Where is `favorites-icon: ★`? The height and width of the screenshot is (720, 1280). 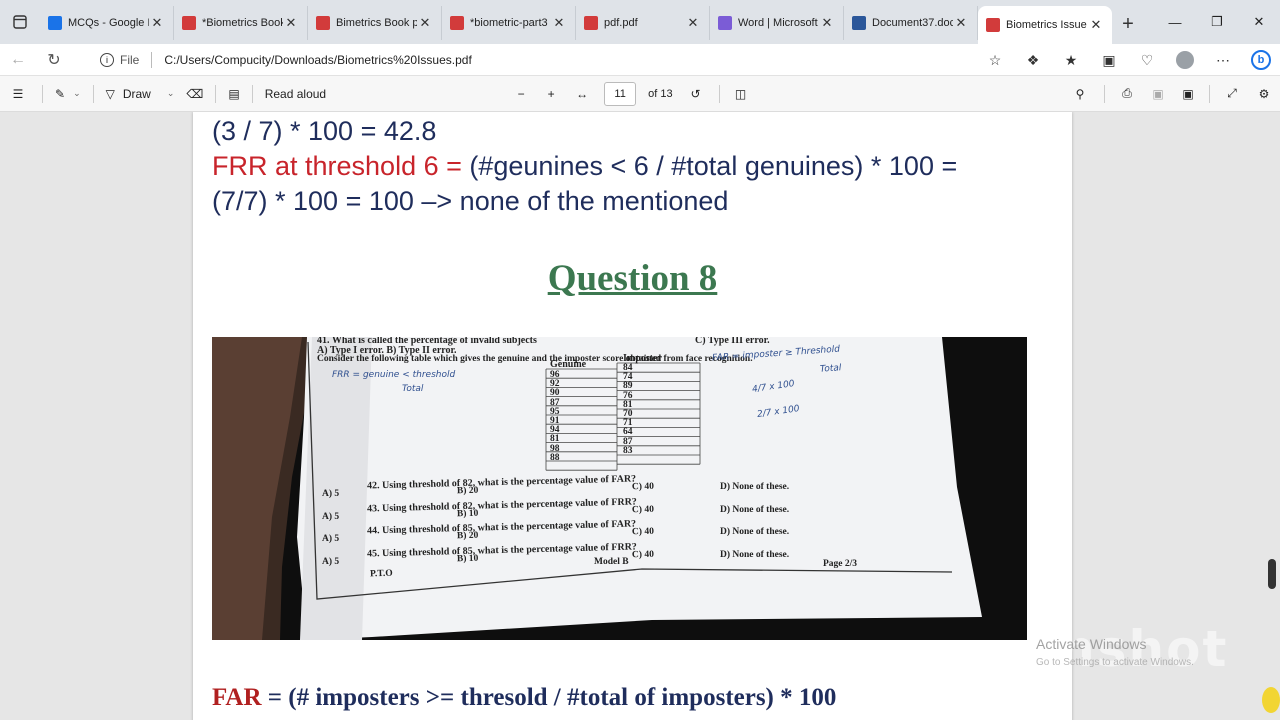 favorites-icon: ★ is located at coordinates (1071, 60).